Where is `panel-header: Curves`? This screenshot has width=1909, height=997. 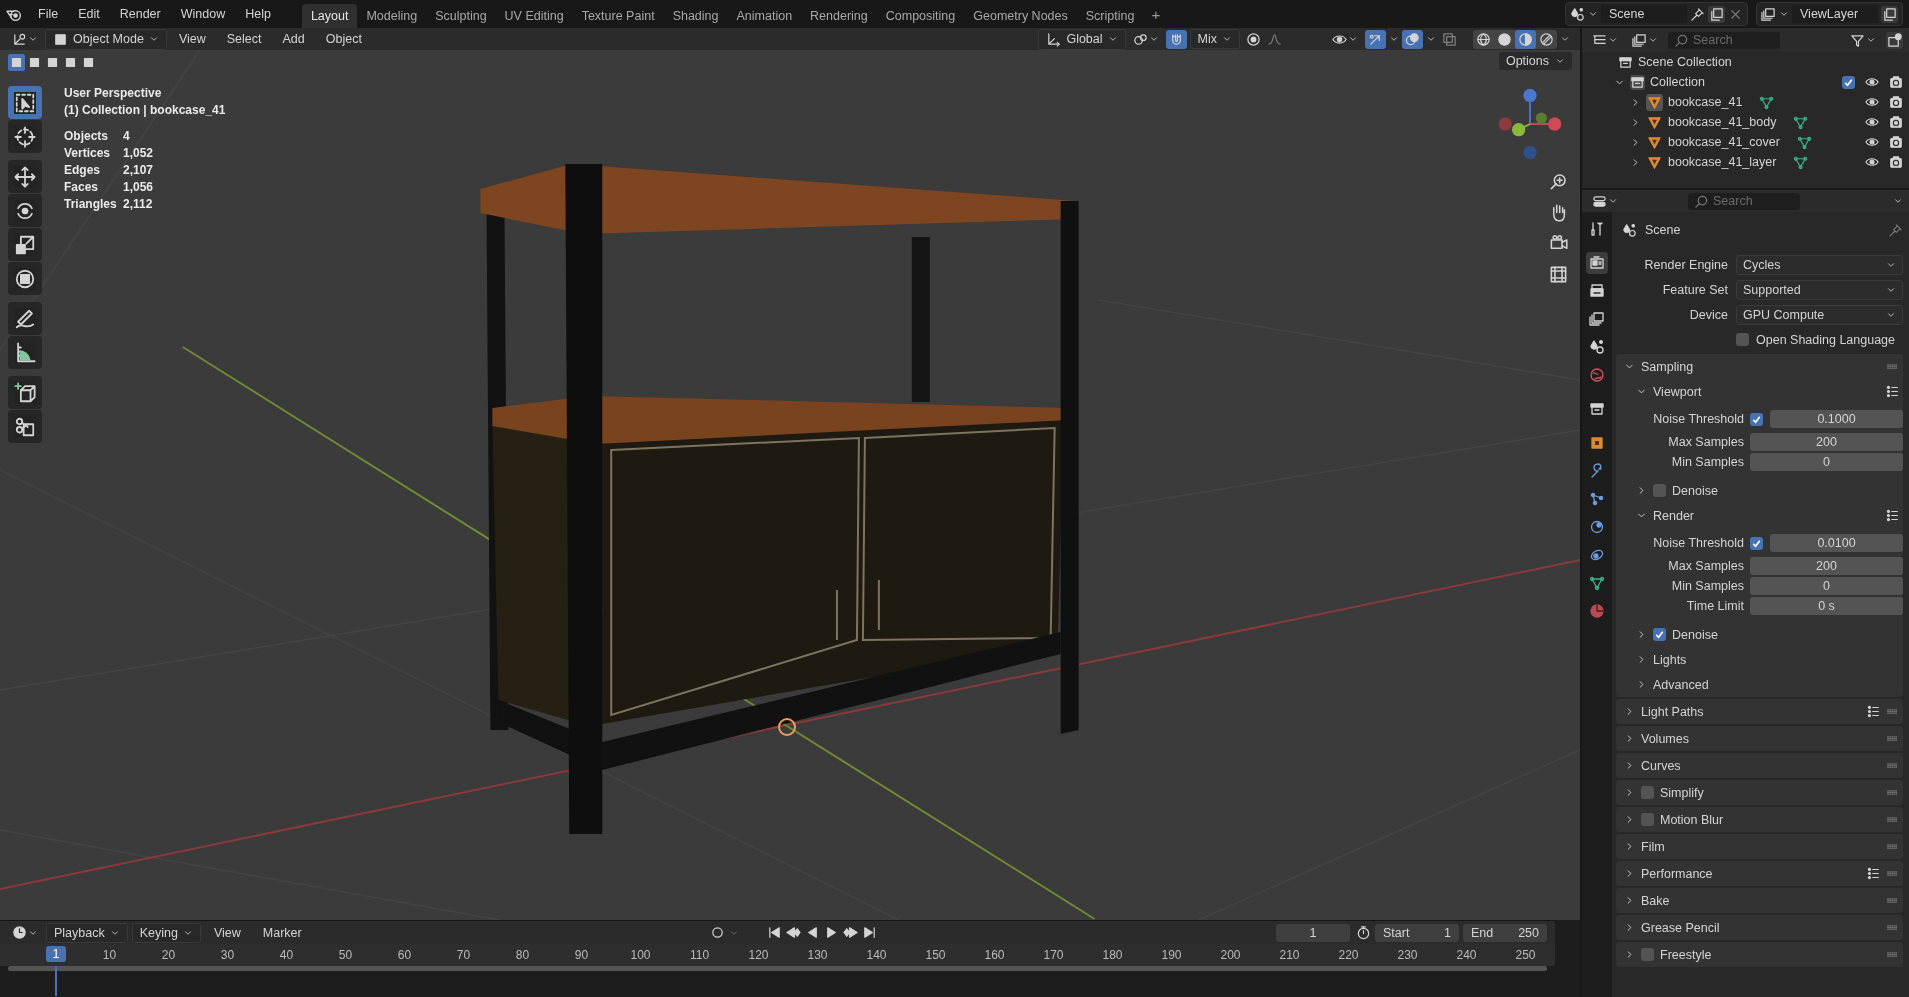
panel-header: Curves is located at coordinates (1759, 765).